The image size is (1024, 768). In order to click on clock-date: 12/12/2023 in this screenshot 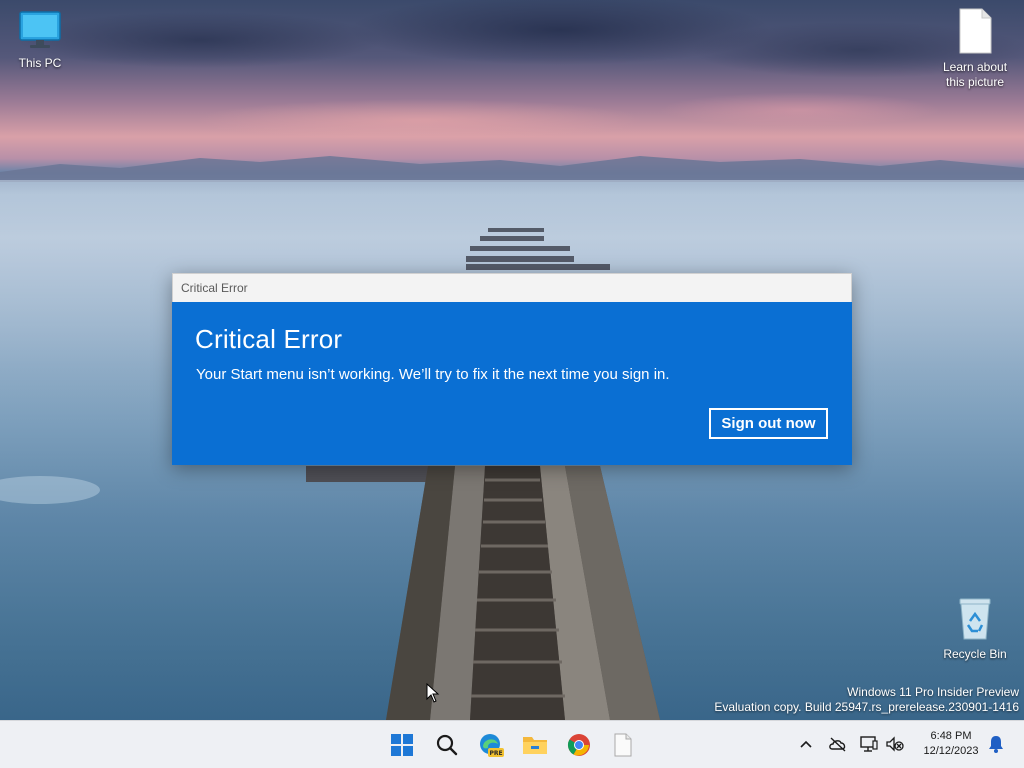, I will do `click(951, 751)`.